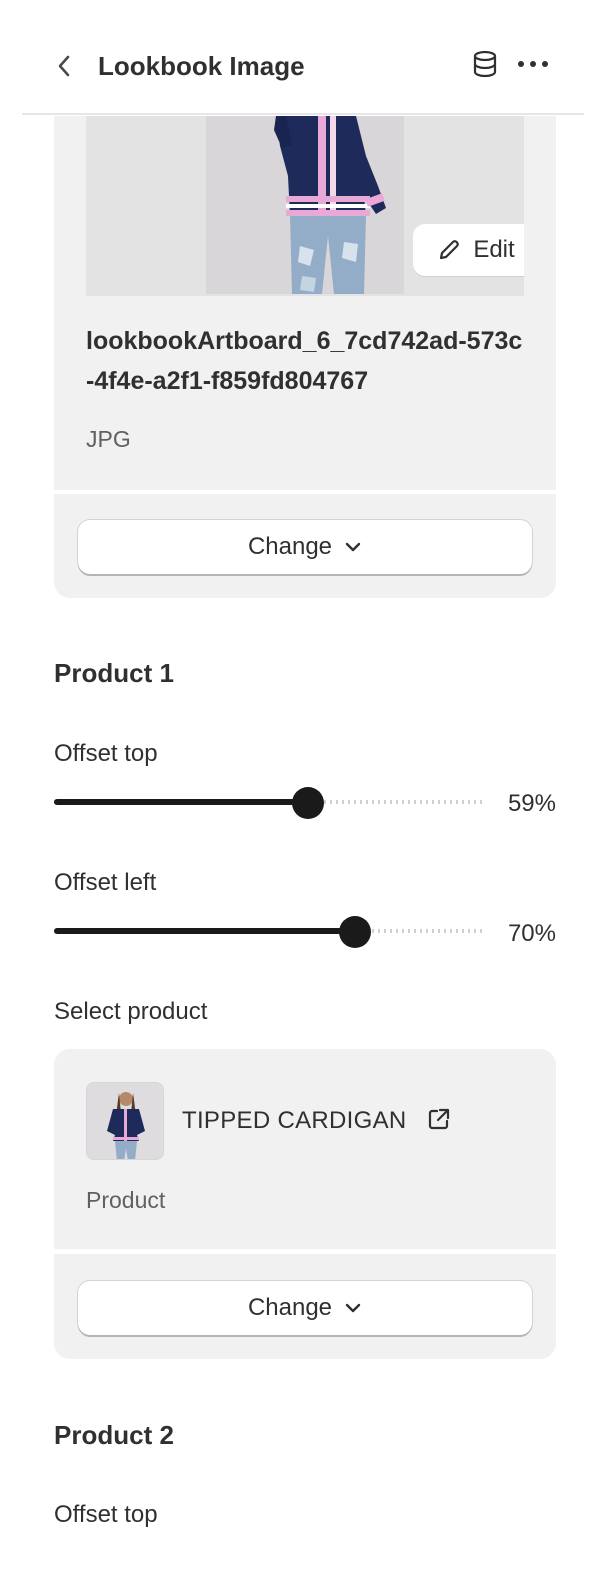  I want to click on offset-left-label: Offset left, so click(105, 882).